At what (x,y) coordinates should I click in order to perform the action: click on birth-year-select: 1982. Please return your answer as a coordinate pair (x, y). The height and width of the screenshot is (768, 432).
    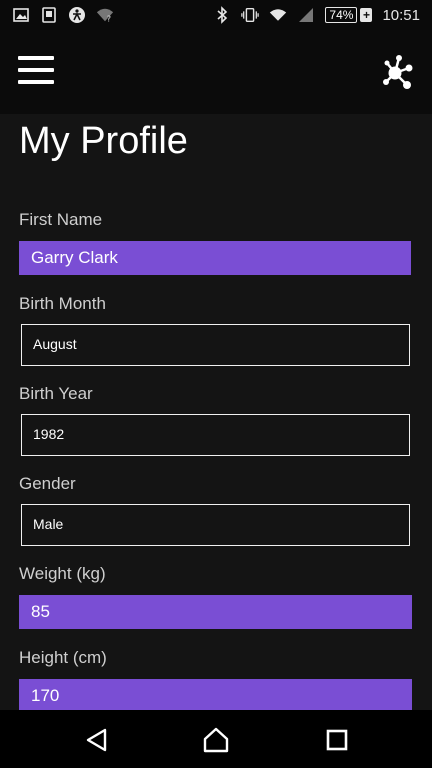
    Looking at the image, I should click on (215, 435).